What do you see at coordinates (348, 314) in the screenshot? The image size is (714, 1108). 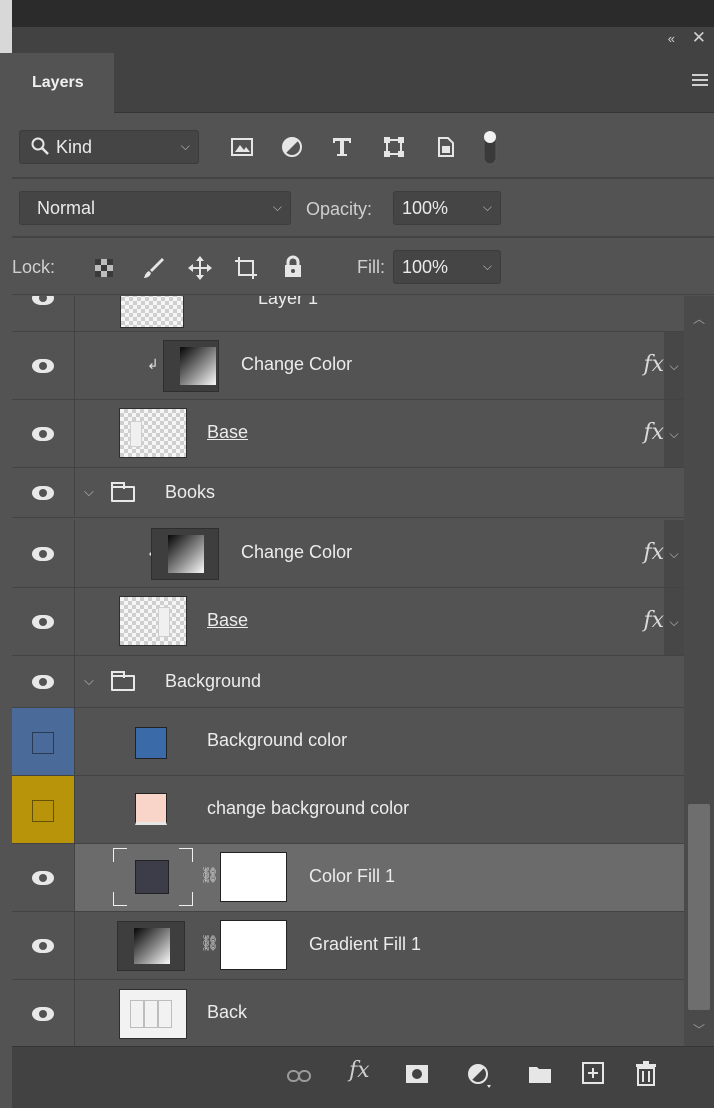 I see `layer-row: Layer 1` at bounding box center [348, 314].